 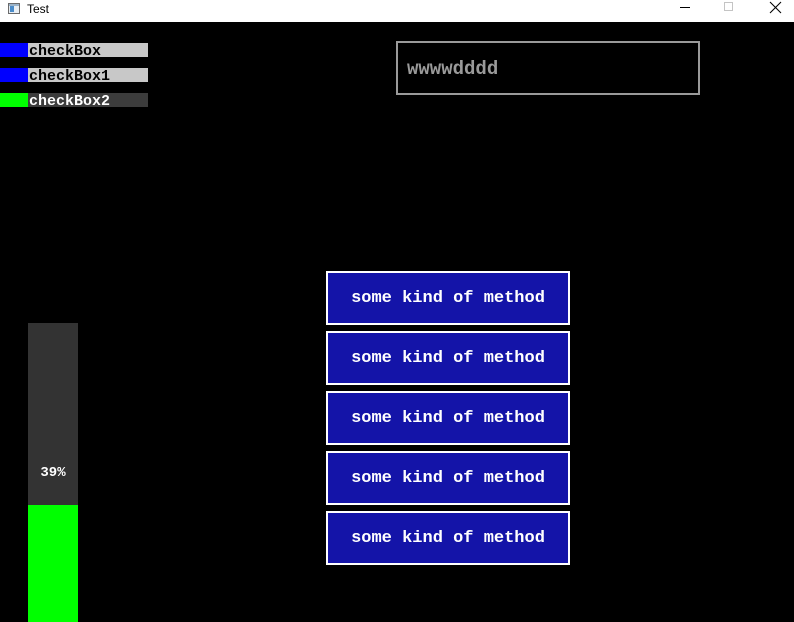 What do you see at coordinates (453, 69) in the screenshot?
I see `text-input-value: wwwwdddd` at bounding box center [453, 69].